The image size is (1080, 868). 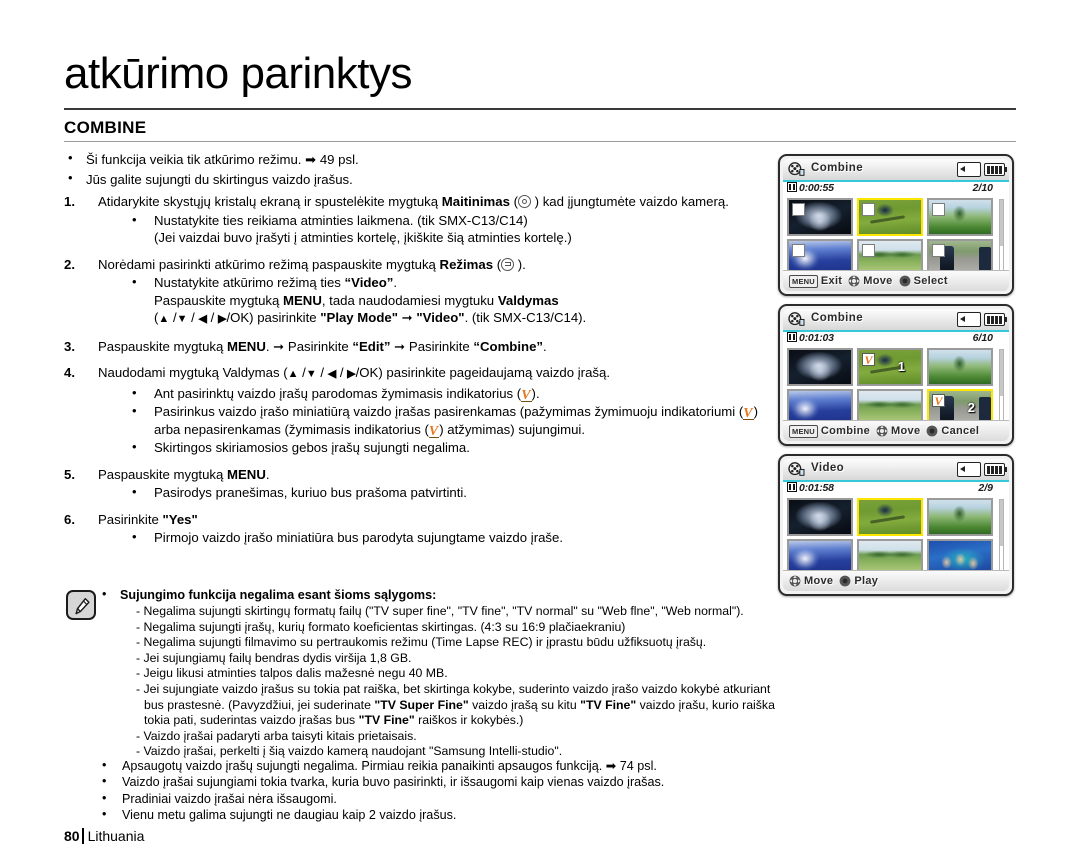 What do you see at coordinates (432, 346) in the screenshot?
I see `step-3-text-c: ➞ Pasirinkite` at bounding box center [432, 346].